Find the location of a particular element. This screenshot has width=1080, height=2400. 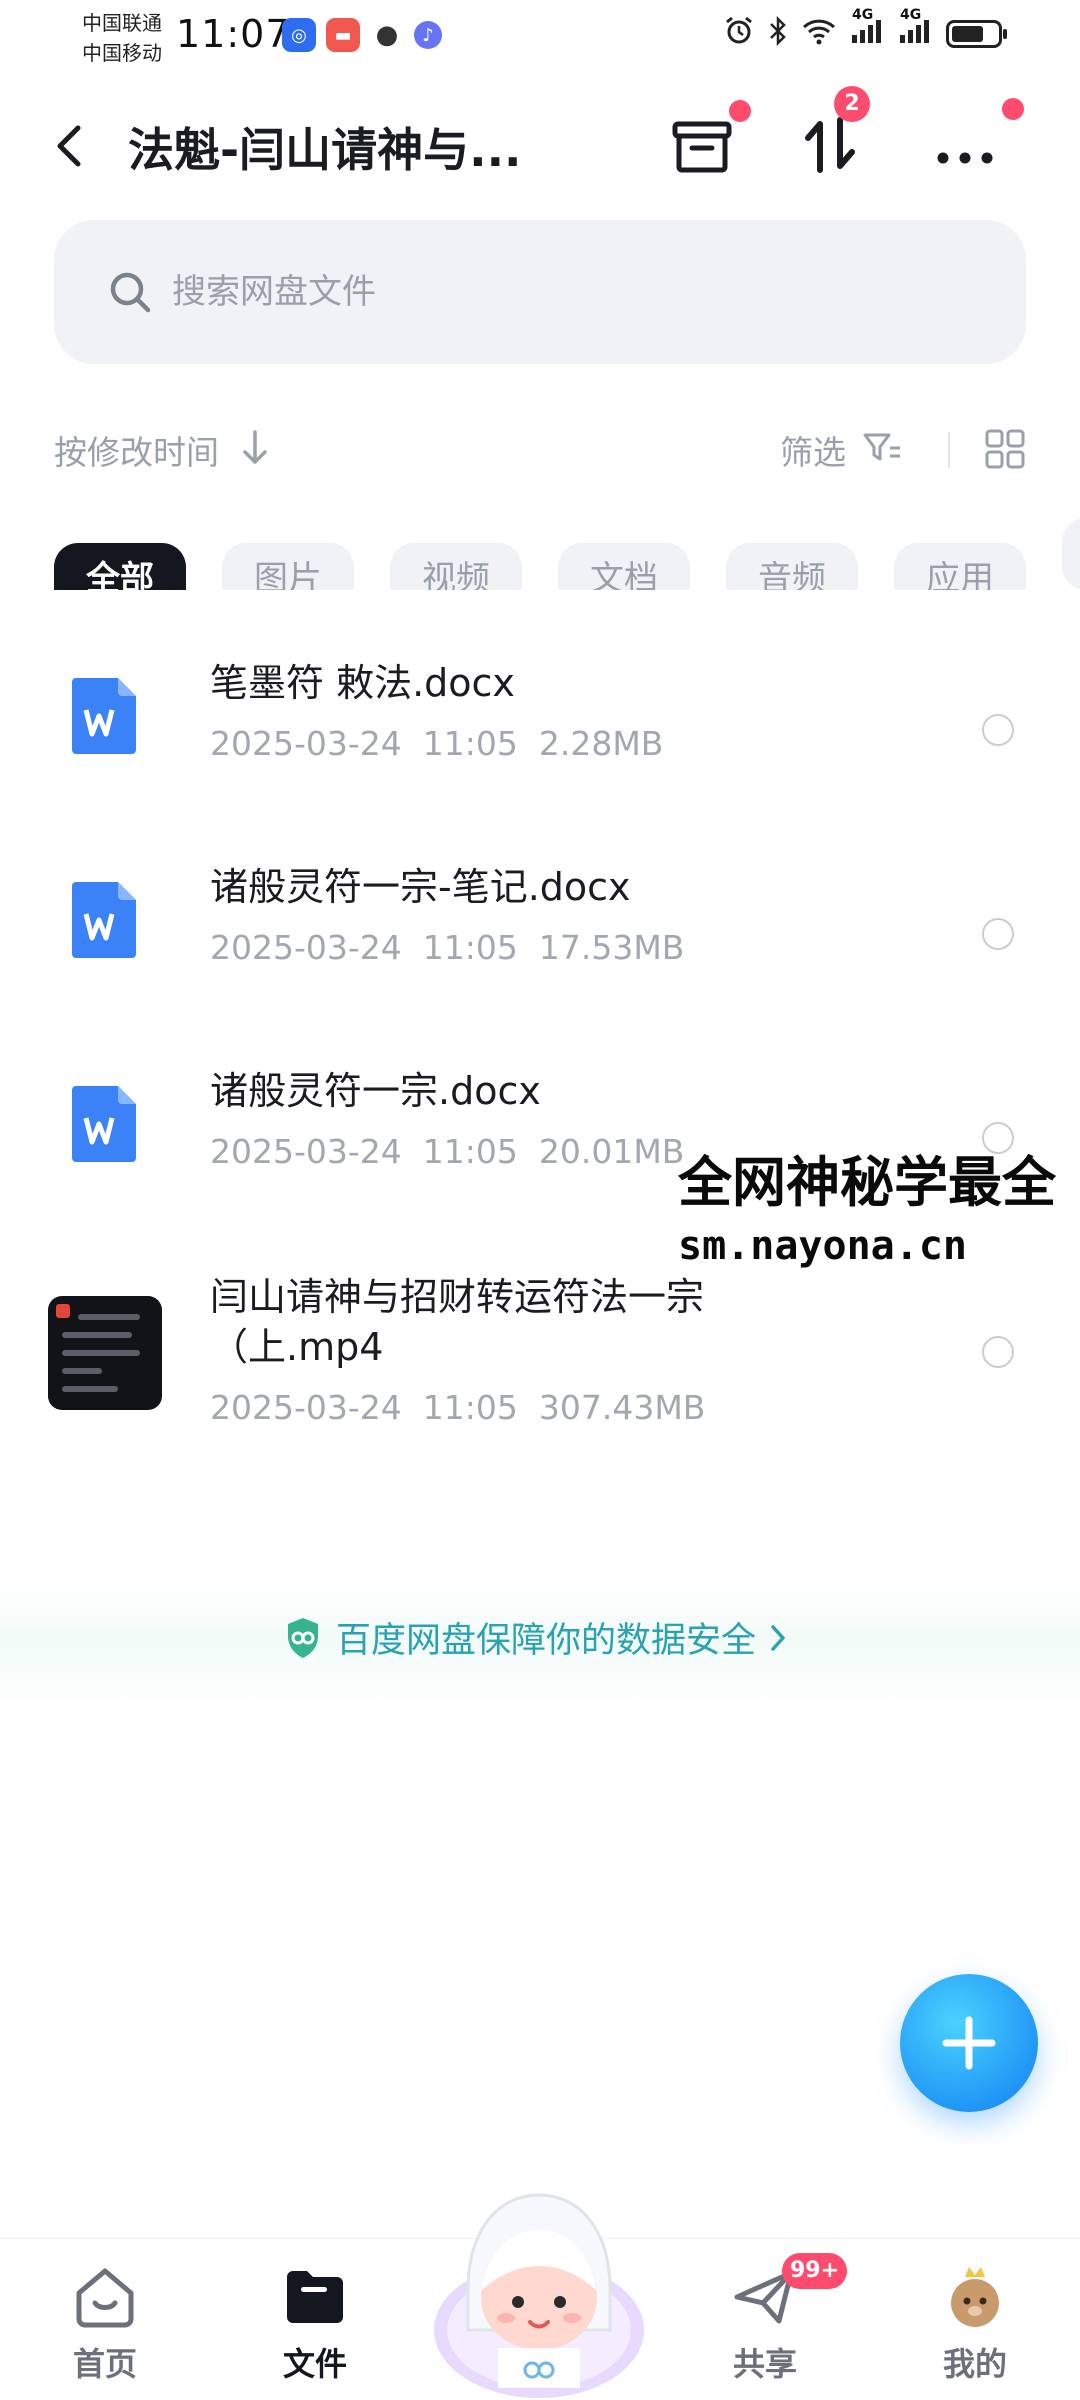

nav-home: 首页 is located at coordinates (105, 2328).